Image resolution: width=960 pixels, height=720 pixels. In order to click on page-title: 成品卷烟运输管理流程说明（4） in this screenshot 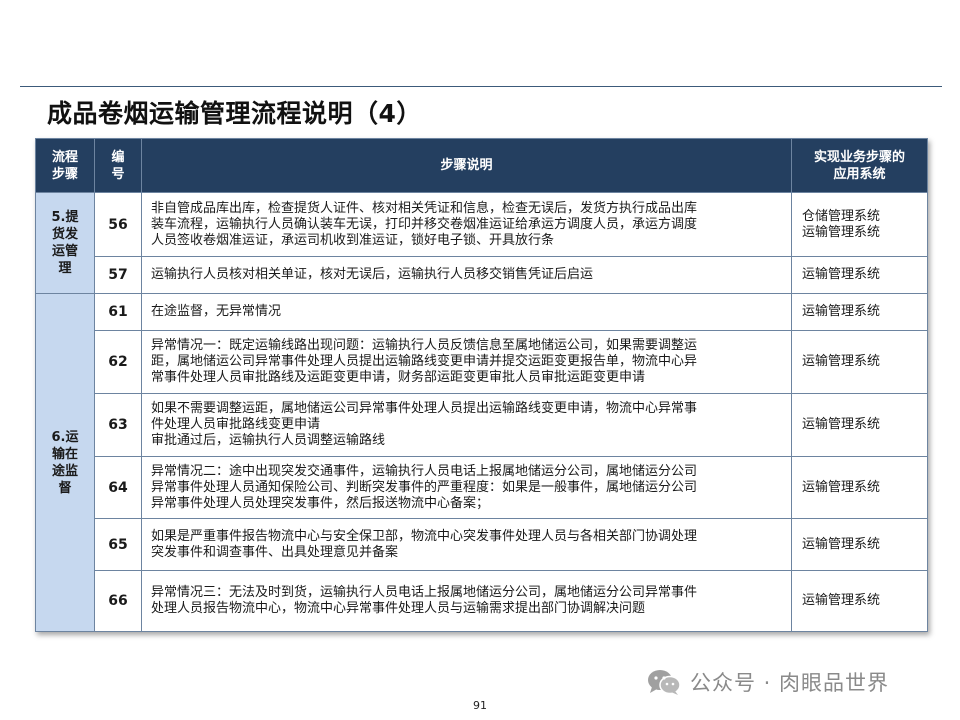, I will do `click(234, 113)`.